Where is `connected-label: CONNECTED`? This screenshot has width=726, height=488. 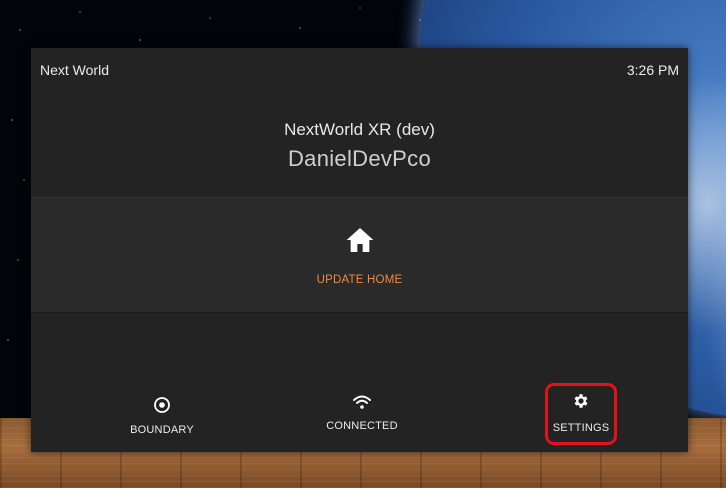
connected-label: CONNECTED is located at coordinates (362, 426).